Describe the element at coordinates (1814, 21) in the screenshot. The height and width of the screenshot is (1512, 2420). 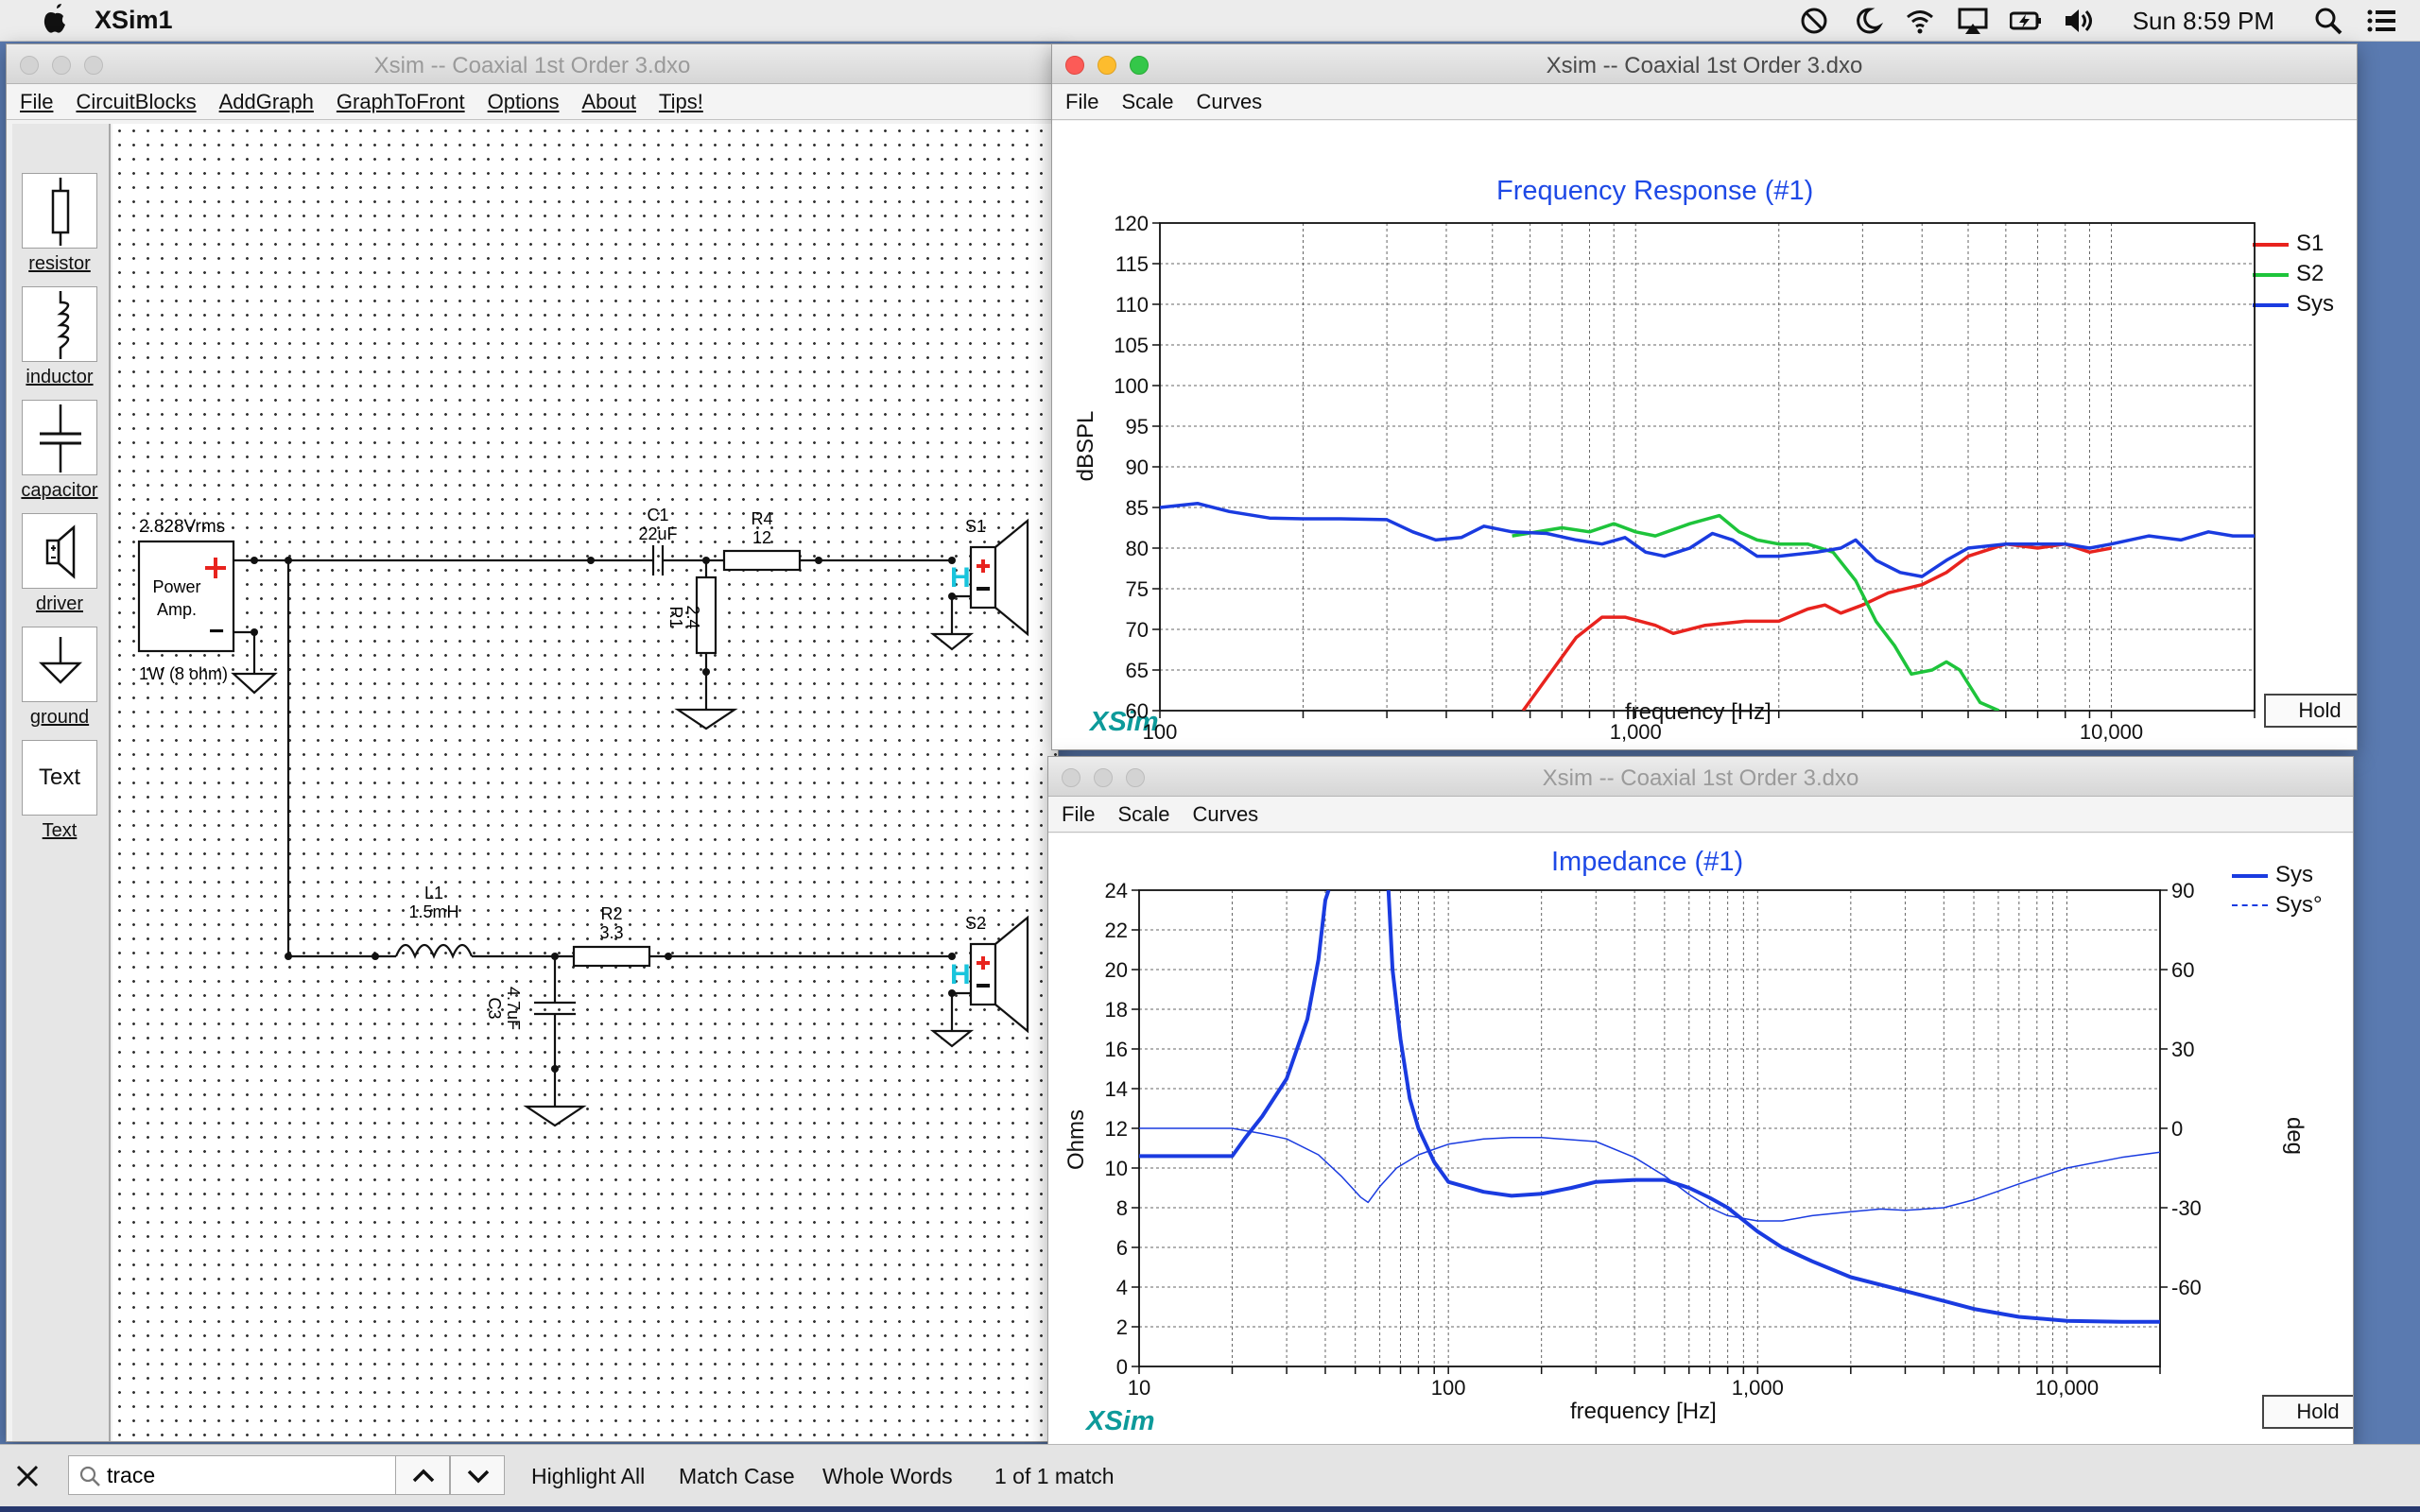
I see `siri-disabled-icon` at that location.